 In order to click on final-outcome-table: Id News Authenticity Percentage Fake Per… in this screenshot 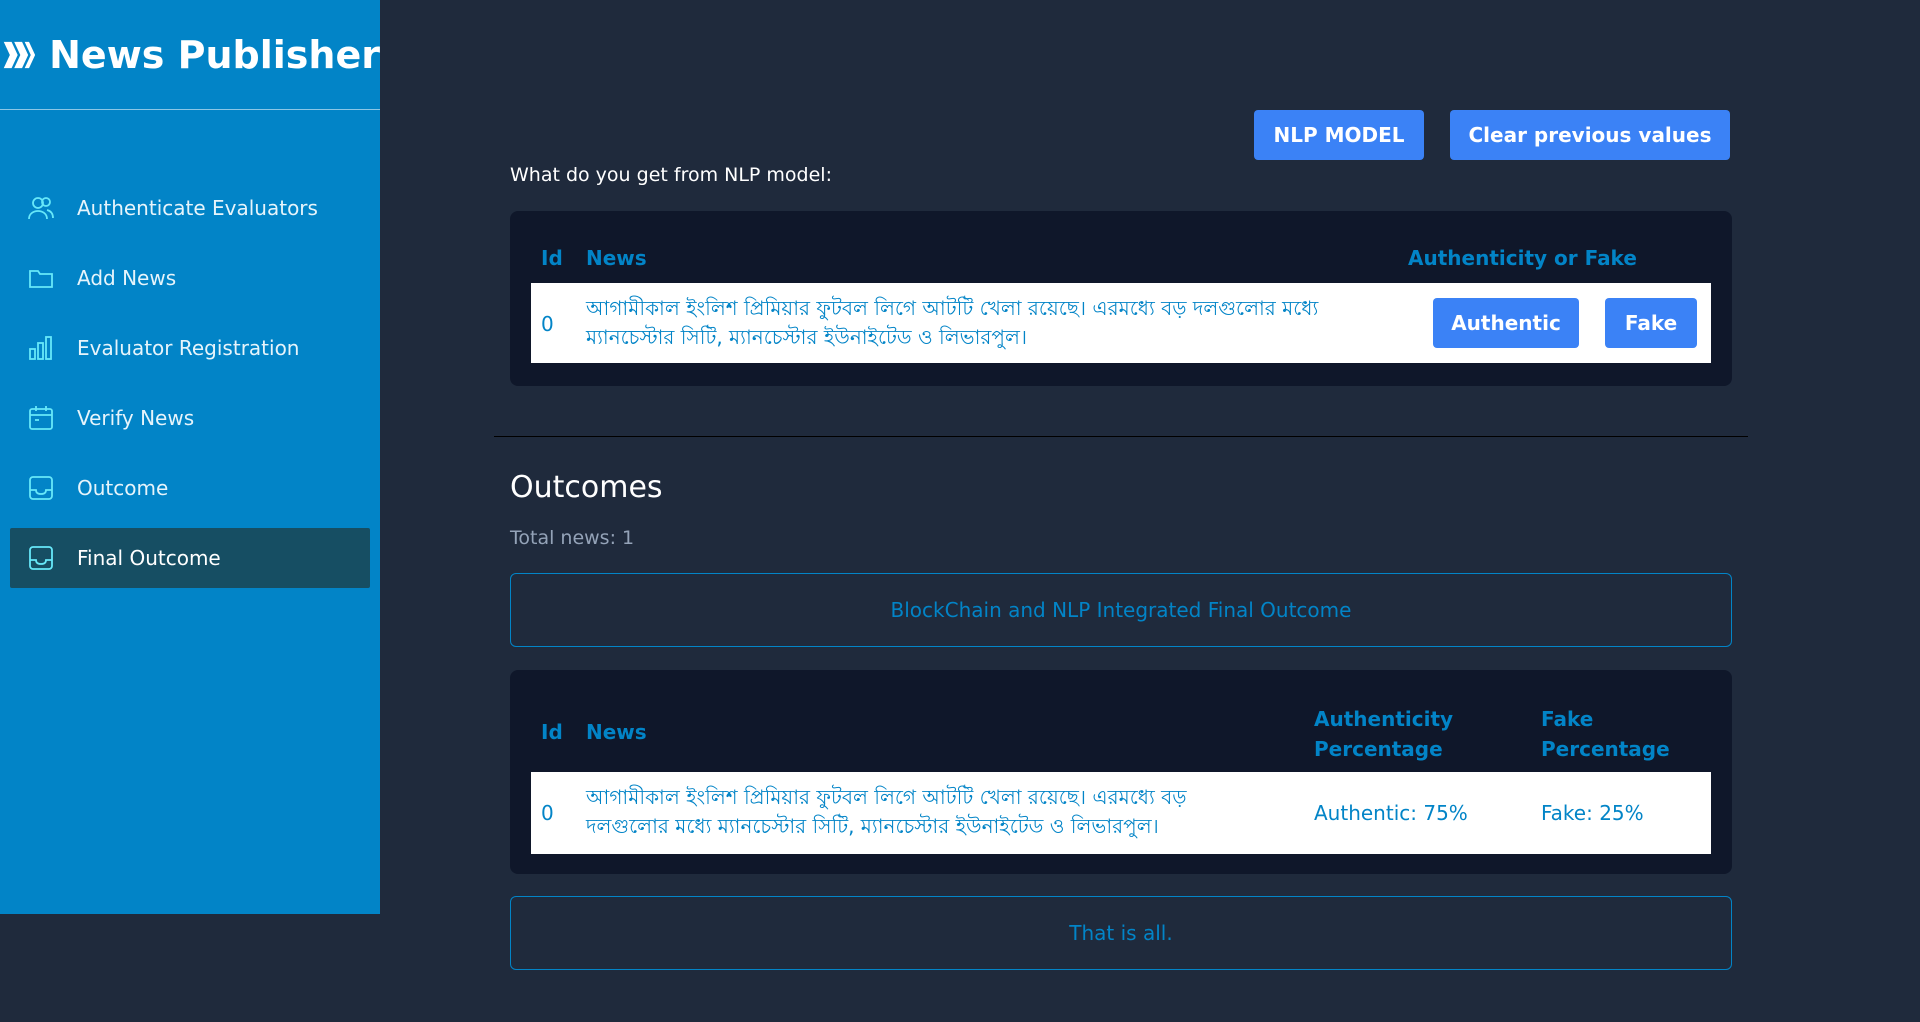, I will do `click(1121, 772)`.